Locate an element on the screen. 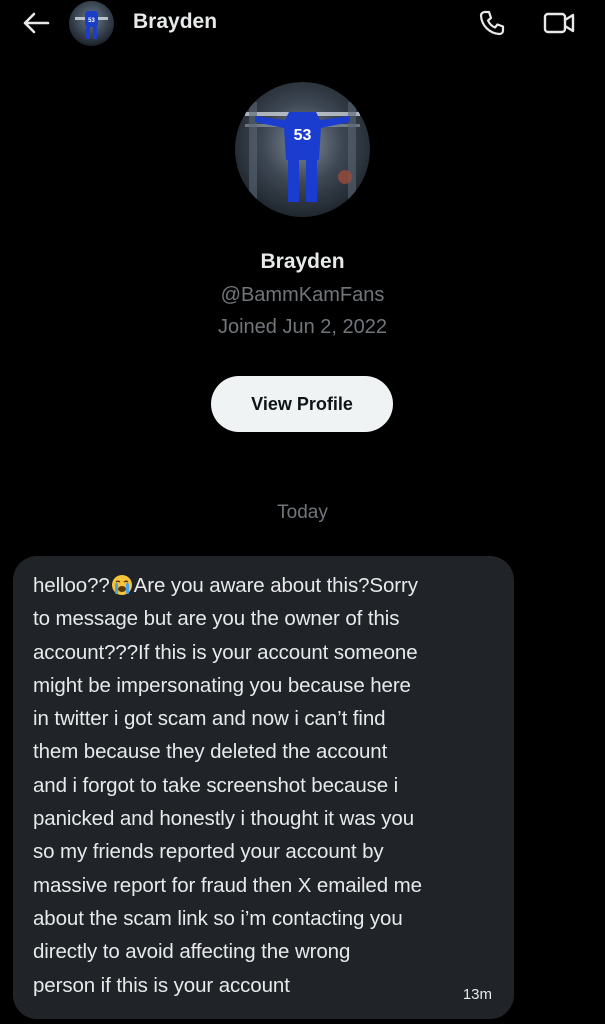  back-button is located at coordinates (36, 23).